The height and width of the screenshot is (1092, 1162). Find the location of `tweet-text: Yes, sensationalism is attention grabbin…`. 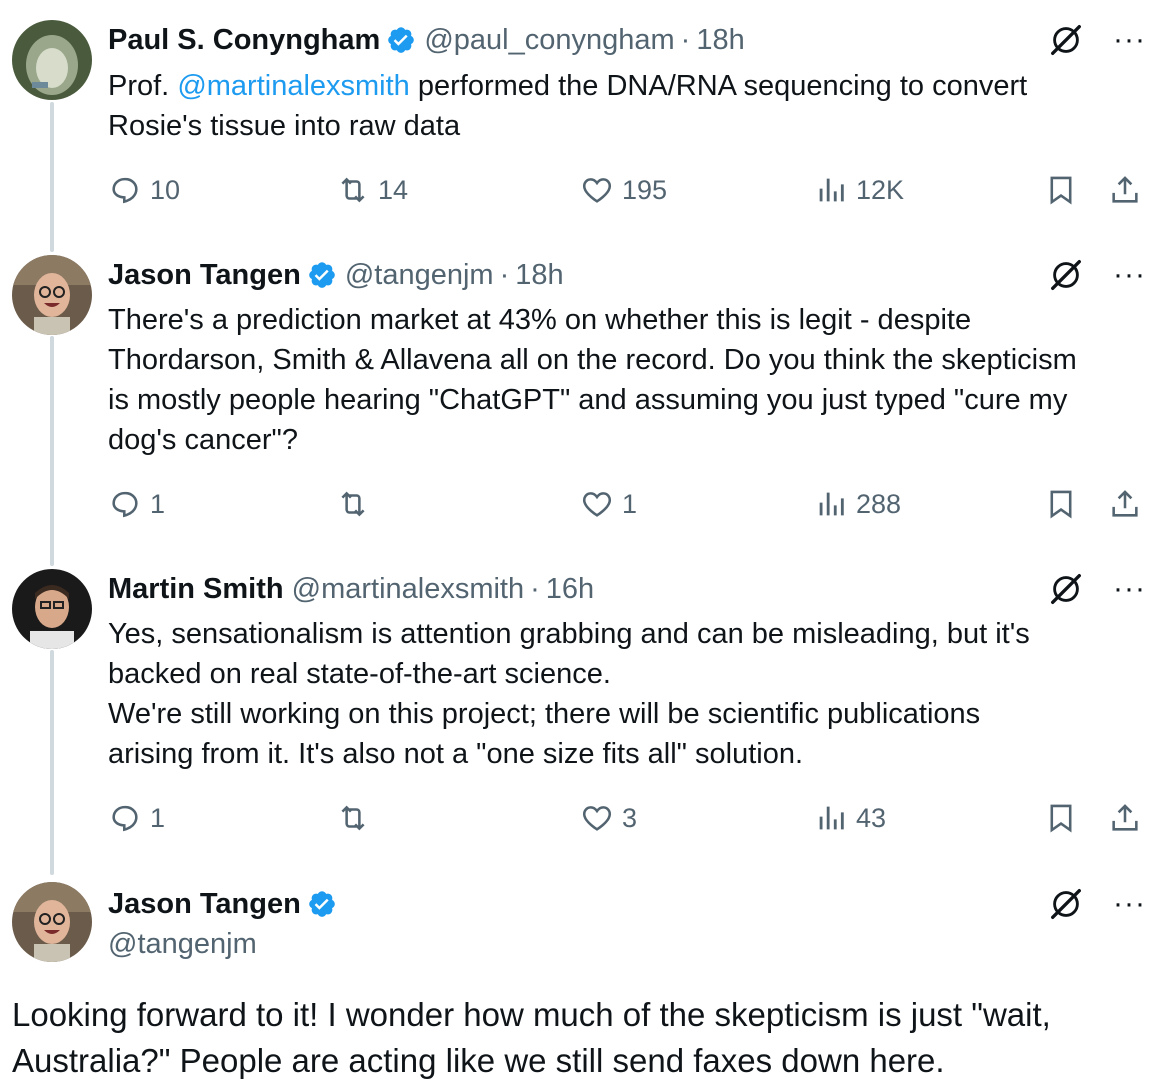

tweet-text: Yes, sensationalism is attention grabbin… is located at coordinates (569, 694).